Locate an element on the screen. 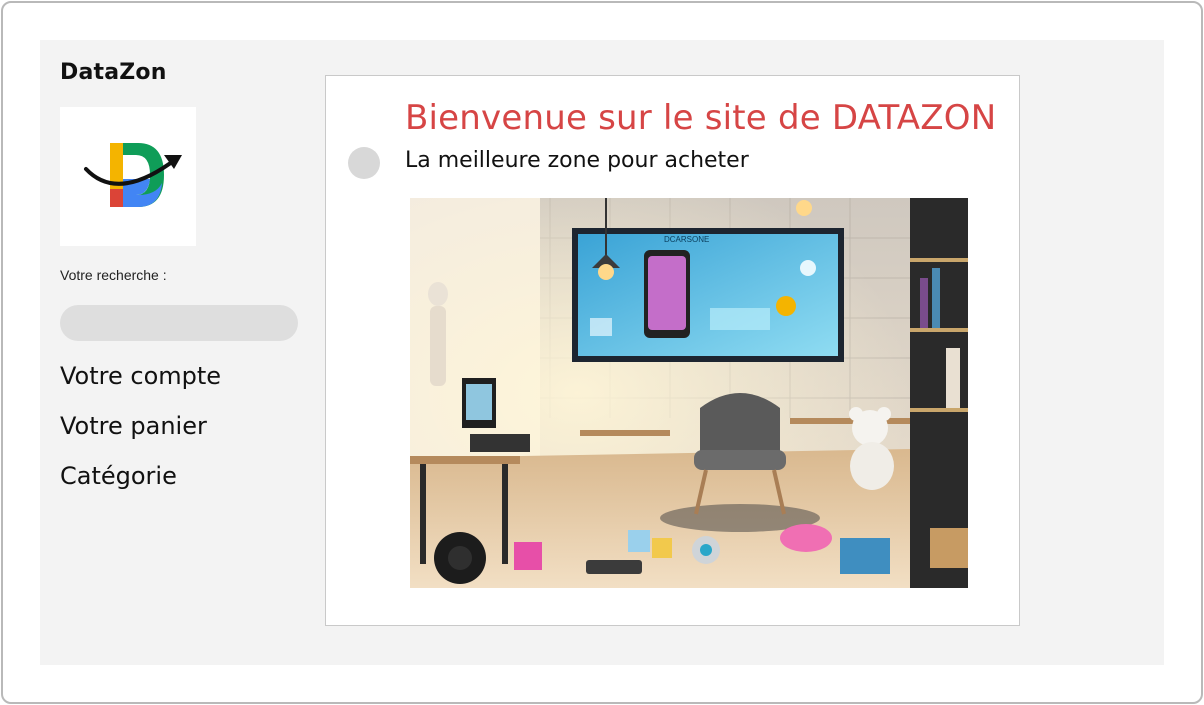 The height and width of the screenshot is (705, 1204). nav-account-link: Votre compte is located at coordinates (140, 376).